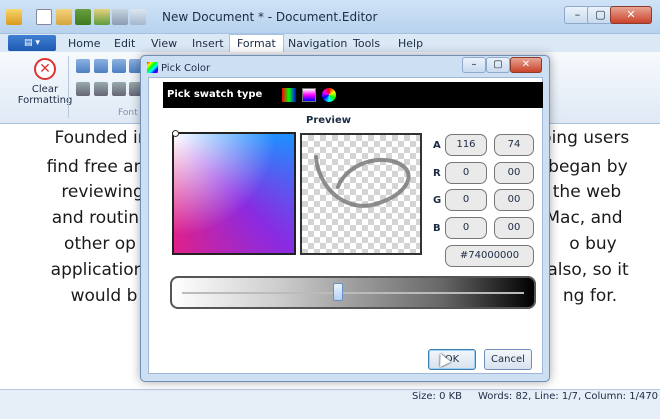 The image size is (660, 419). What do you see at coordinates (68, 87) in the screenshot?
I see `ribbon-separator` at bounding box center [68, 87].